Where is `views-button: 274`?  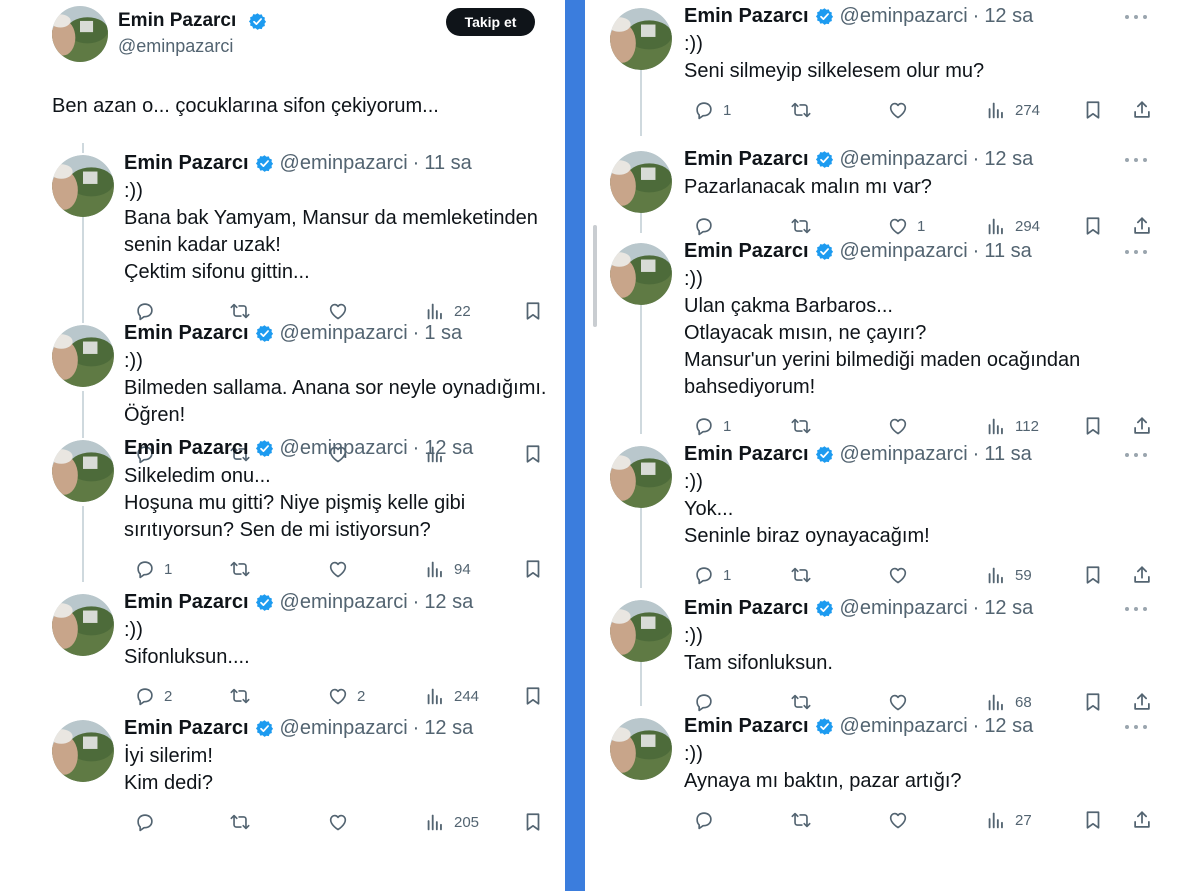 views-button: 274 is located at coordinates (1008, 110).